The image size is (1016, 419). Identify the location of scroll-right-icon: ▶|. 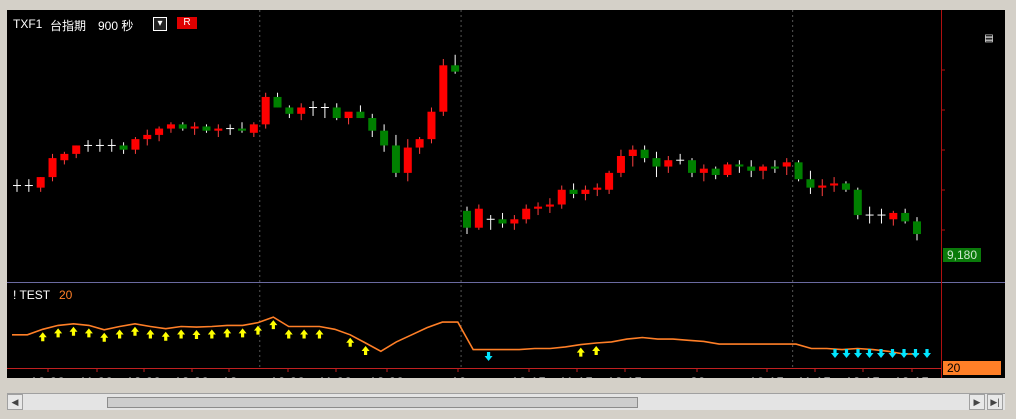
(995, 402).